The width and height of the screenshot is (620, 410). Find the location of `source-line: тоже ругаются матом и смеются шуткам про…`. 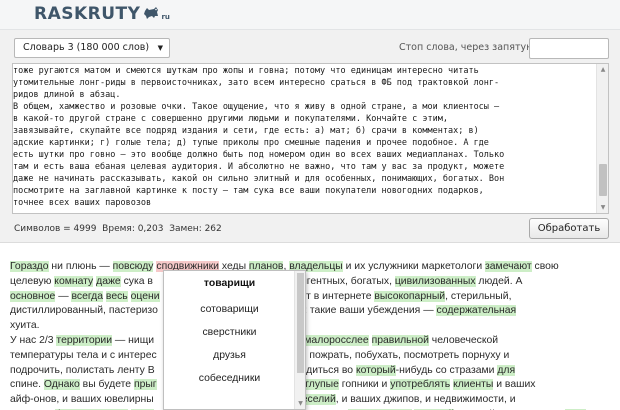

source-line: тоже ругаются матом и смеются шуткам про… is located at coordinates (246, 71).